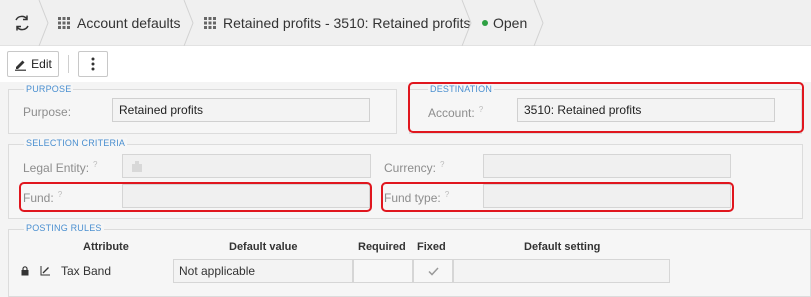  What do you see at coordinates (485, 23) in the screenshot?
I see `status-dot-icon` at bounding box center [485, 23].